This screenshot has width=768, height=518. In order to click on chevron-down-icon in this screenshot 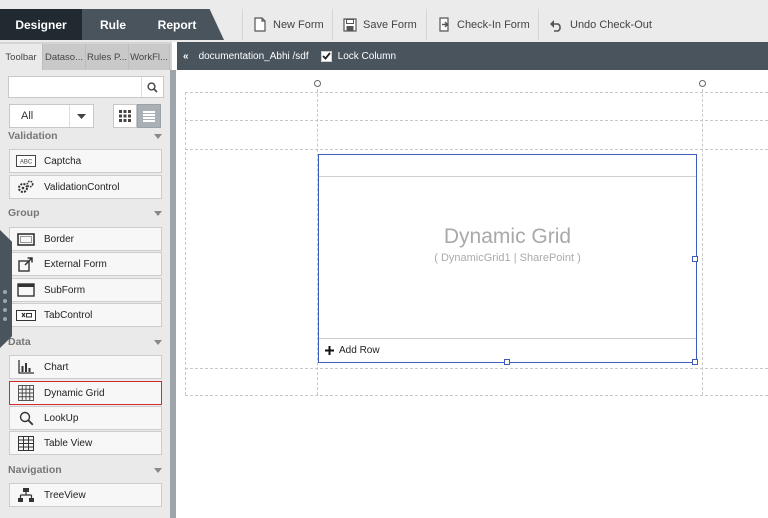, I will do `click(81, 116)`.